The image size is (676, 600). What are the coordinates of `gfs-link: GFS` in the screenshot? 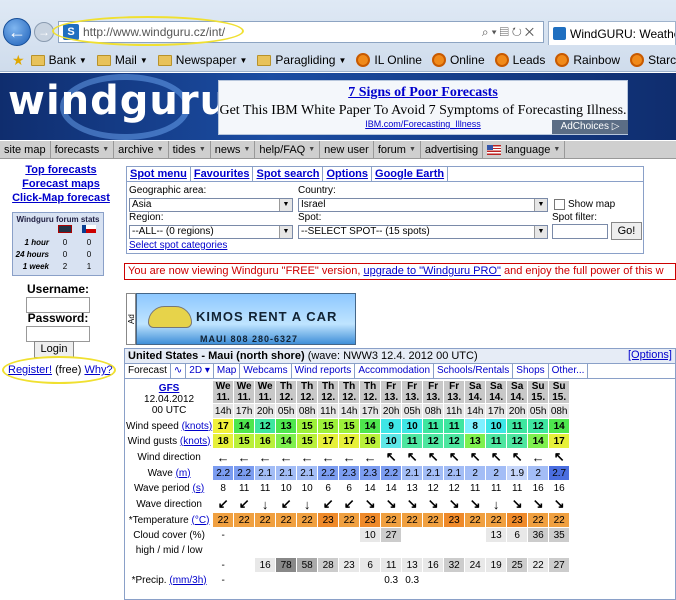 It's located at (169, 388).